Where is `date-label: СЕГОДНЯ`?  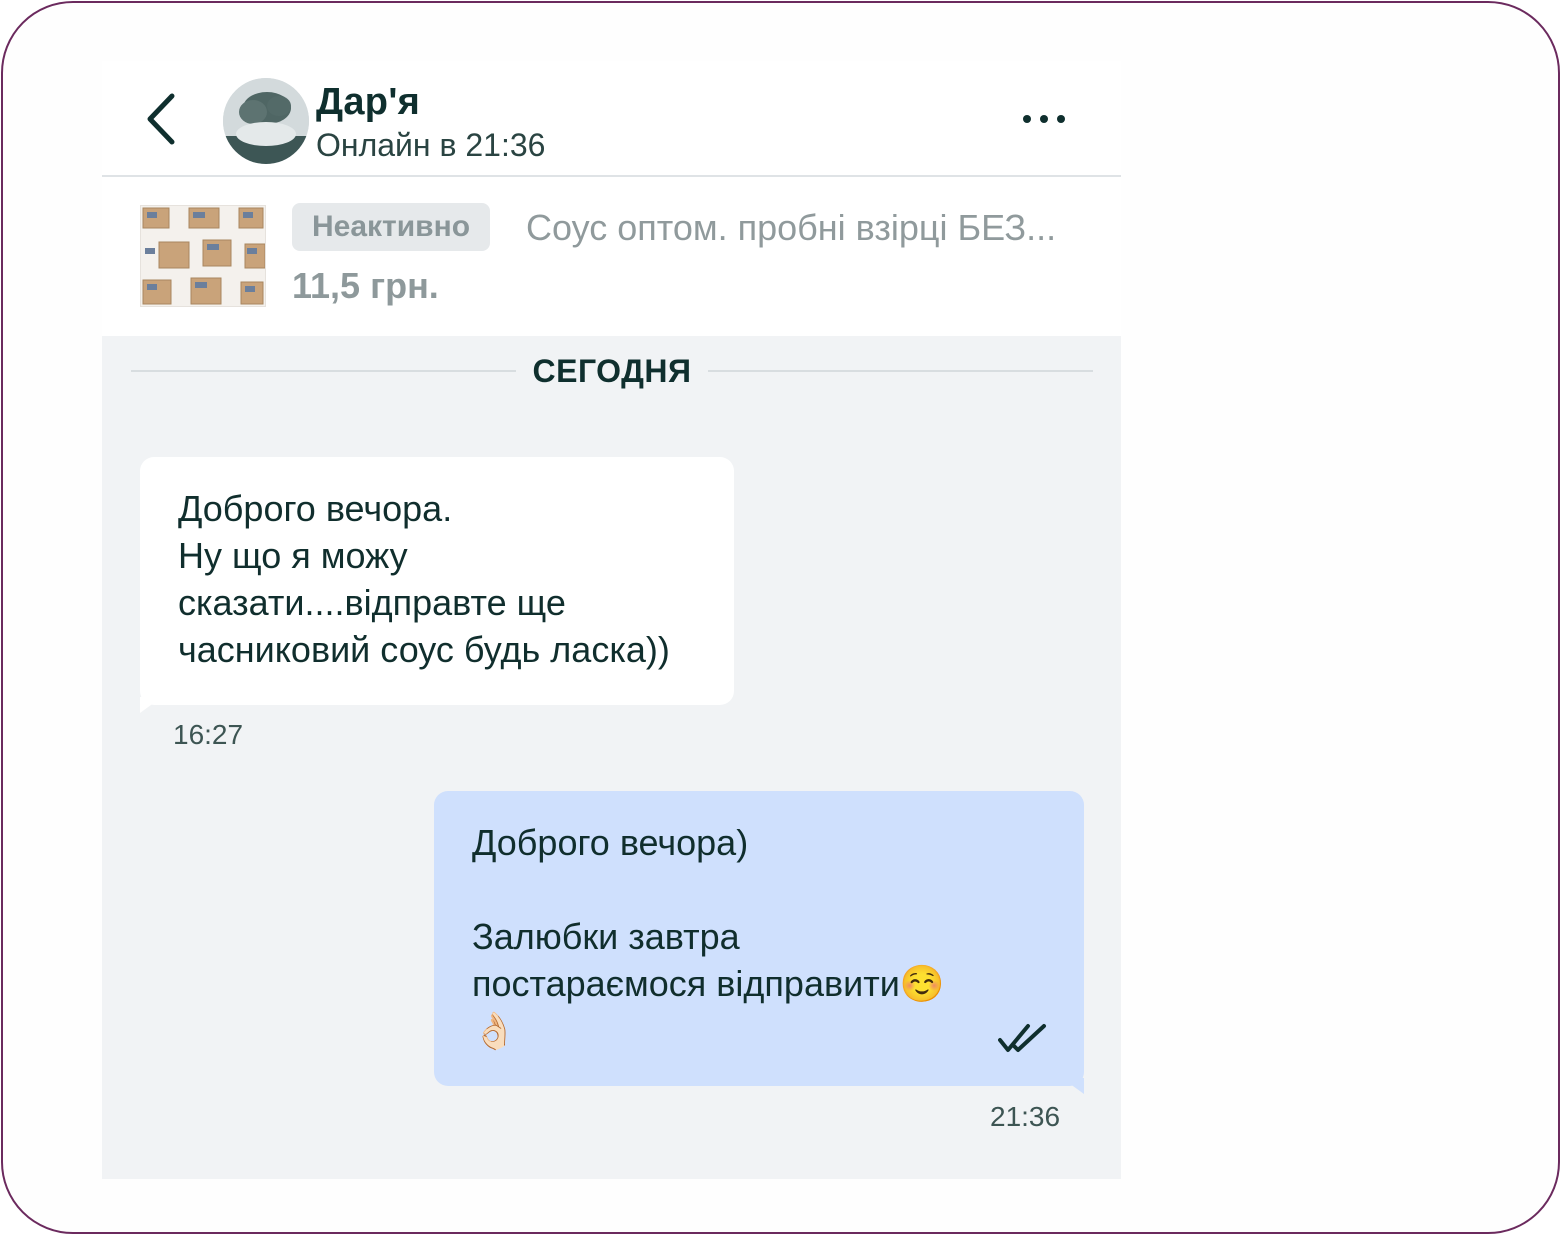 date-label: СЕГОДНЯ is located at coordinates (612, 370).